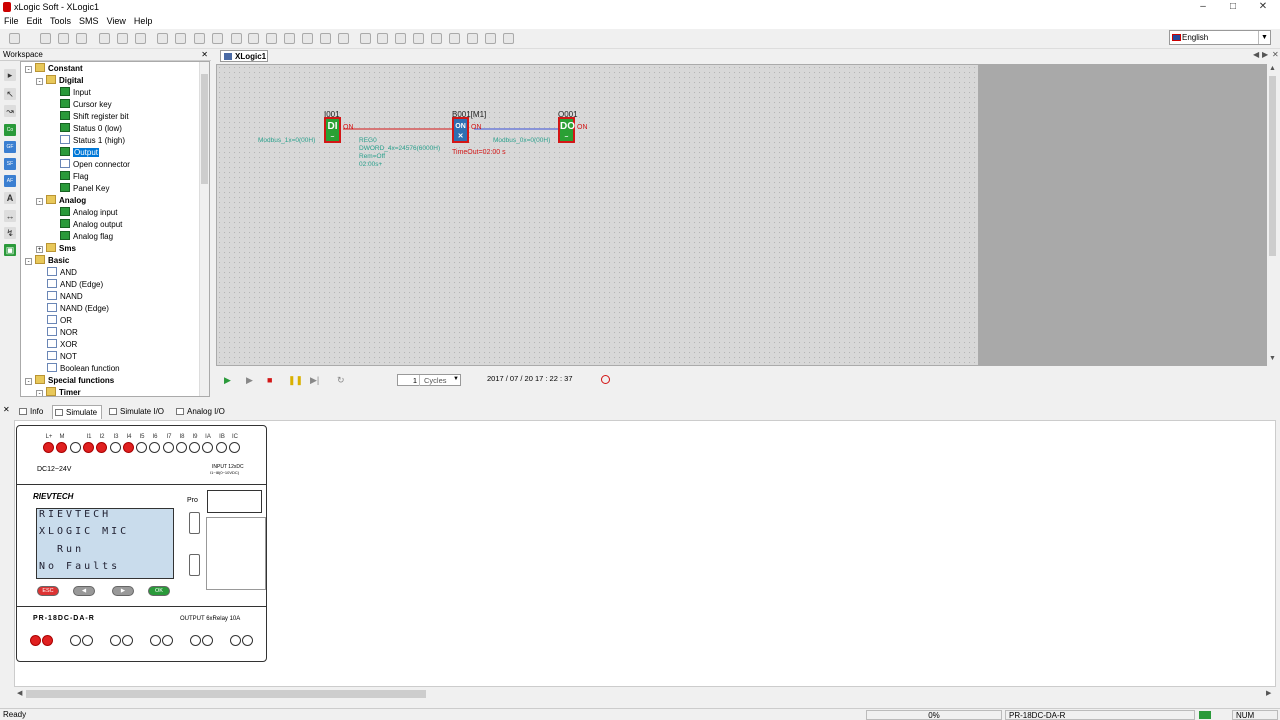  What do you see at coordinates (59, 321) in the screenshot?
I see `tree-item-or: OR` at bounding box center [59, 321].